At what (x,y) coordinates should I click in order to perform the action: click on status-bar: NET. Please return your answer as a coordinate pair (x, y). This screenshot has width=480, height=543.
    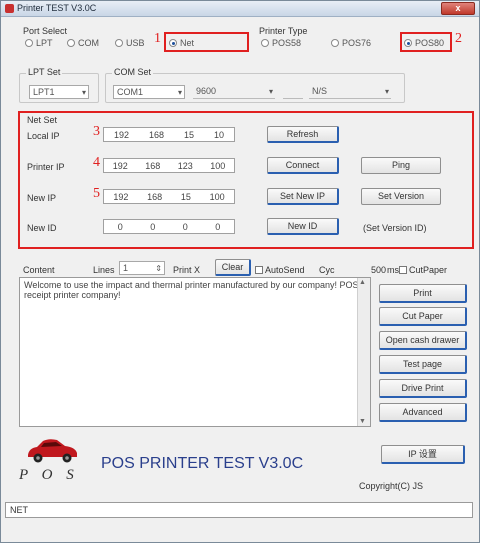
    Looking at the image, I should click on (239, 510).